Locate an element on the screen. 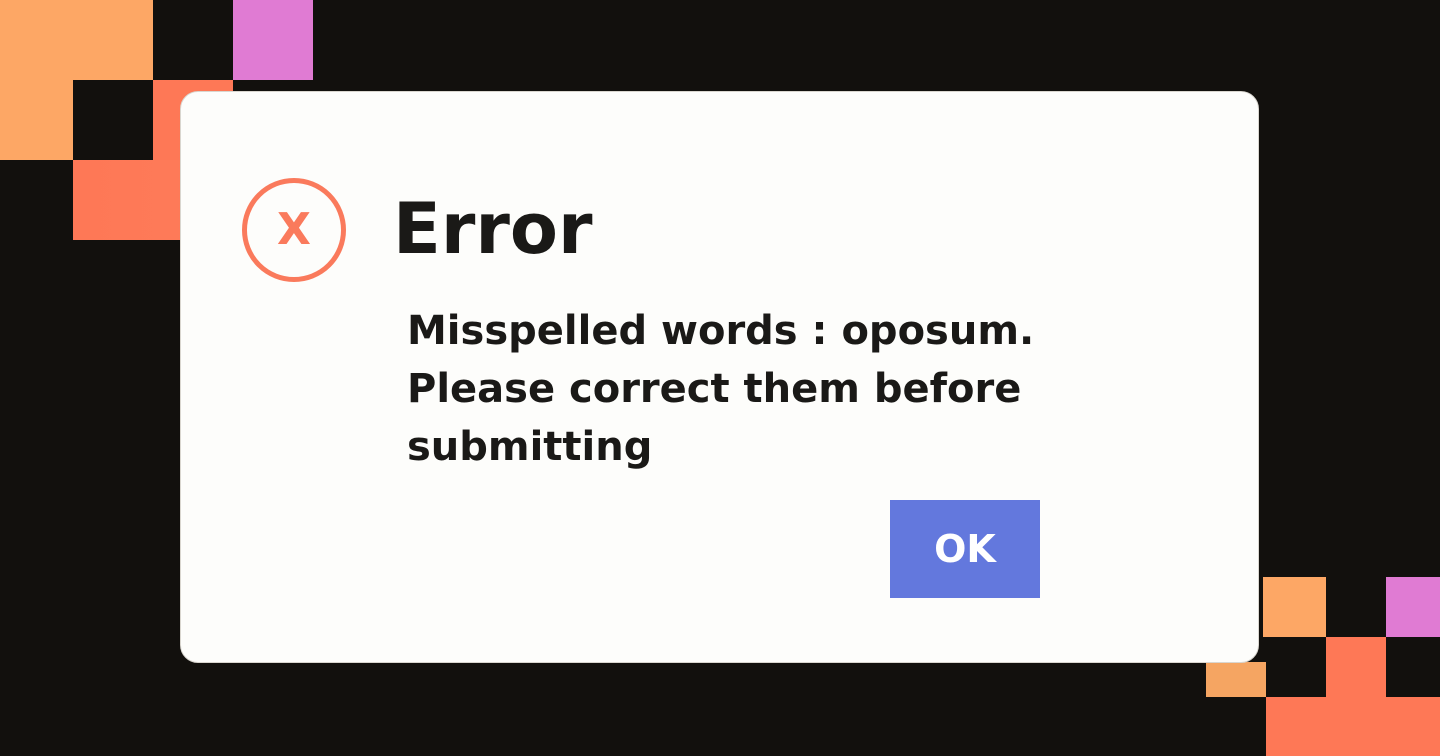 The image size is (1440, 756). dialog-title: Error is located at coordinates (493, 229).